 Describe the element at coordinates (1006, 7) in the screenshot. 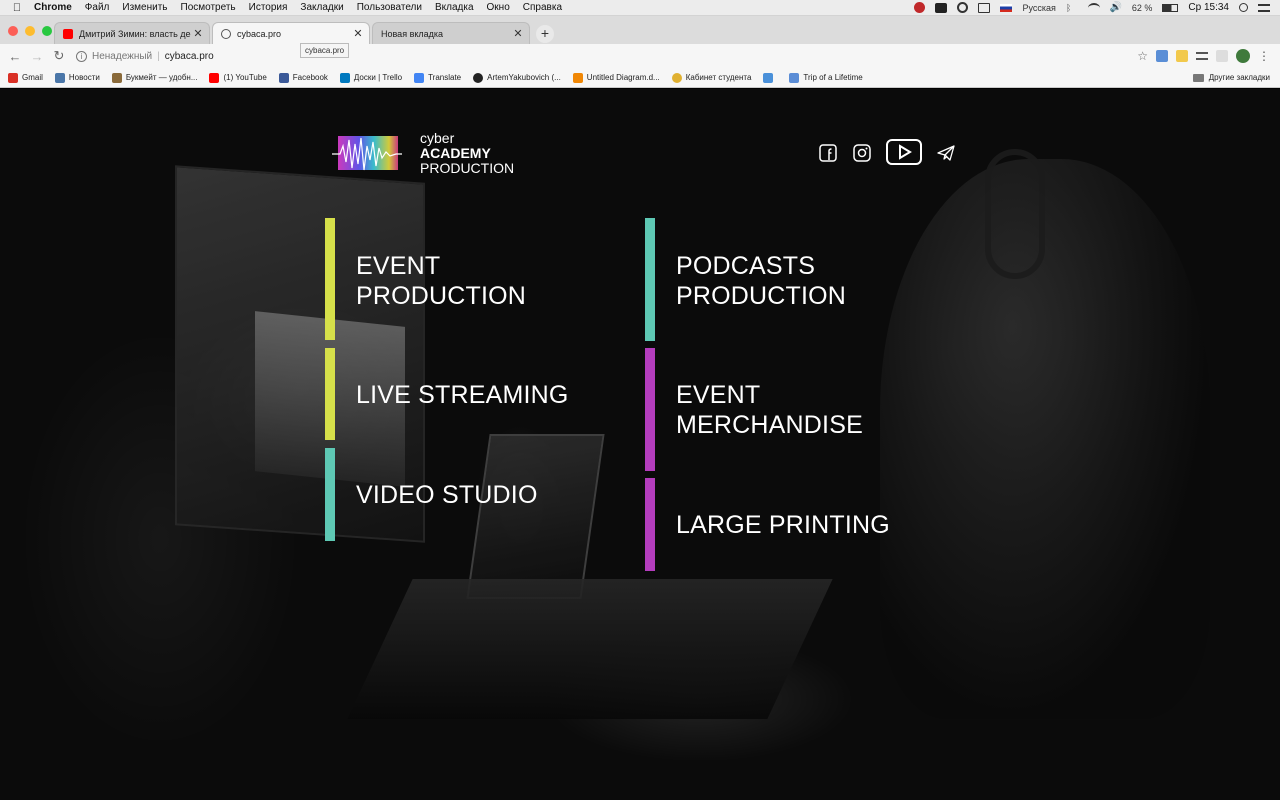

I see `russian-flag-icon` at that location.